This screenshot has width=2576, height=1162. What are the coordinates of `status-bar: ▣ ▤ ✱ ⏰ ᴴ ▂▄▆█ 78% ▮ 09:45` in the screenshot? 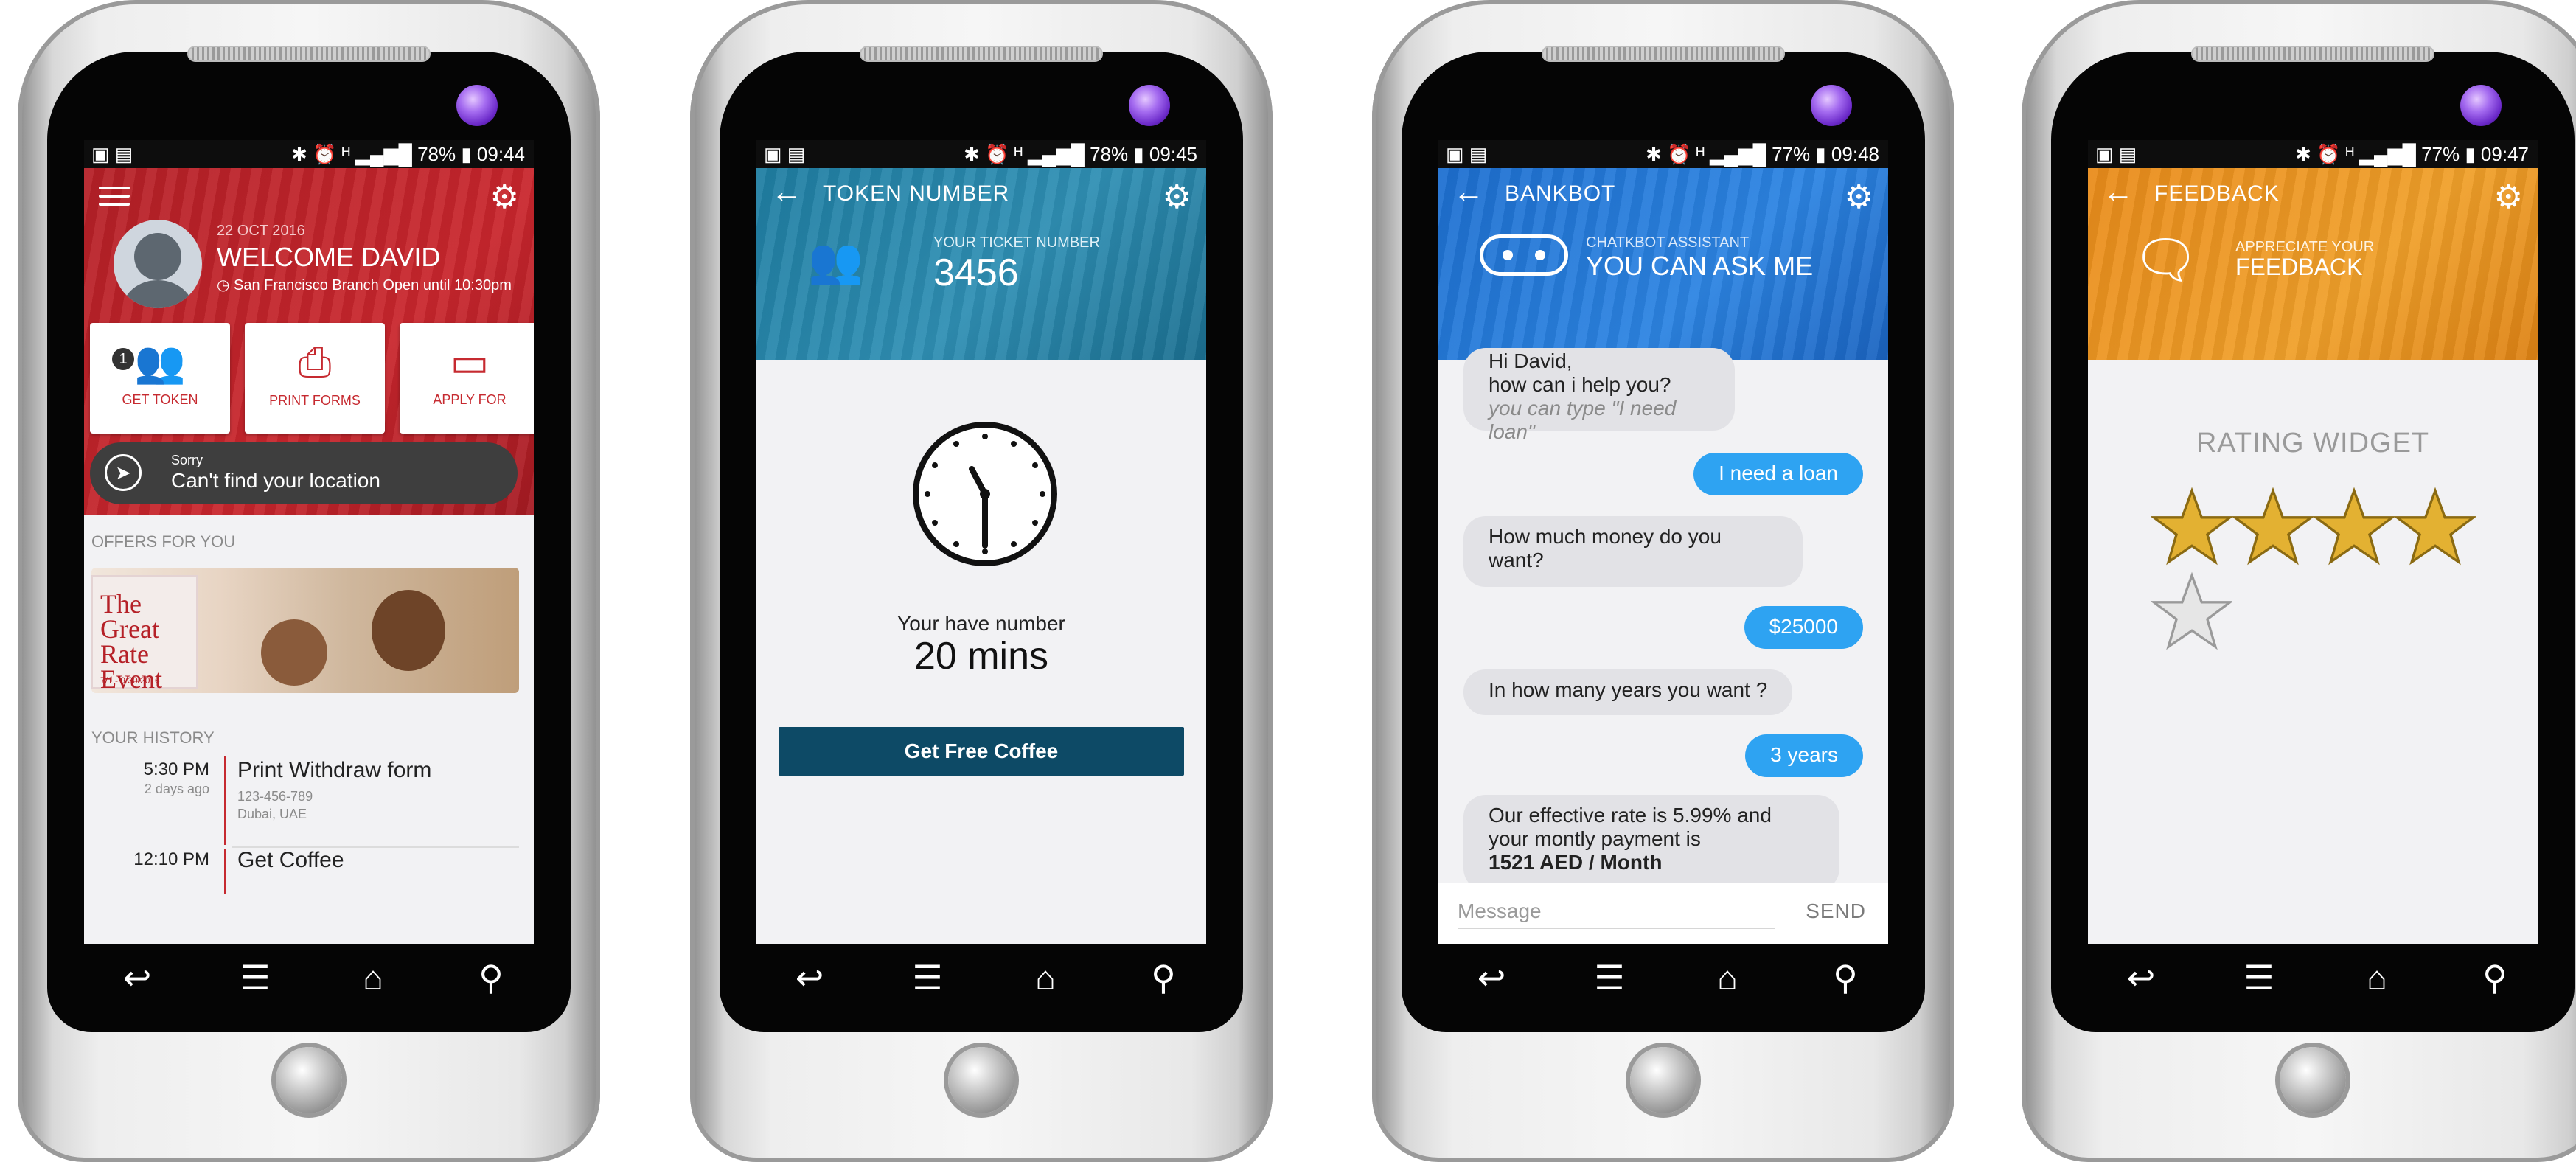 It's located at (981, 154).